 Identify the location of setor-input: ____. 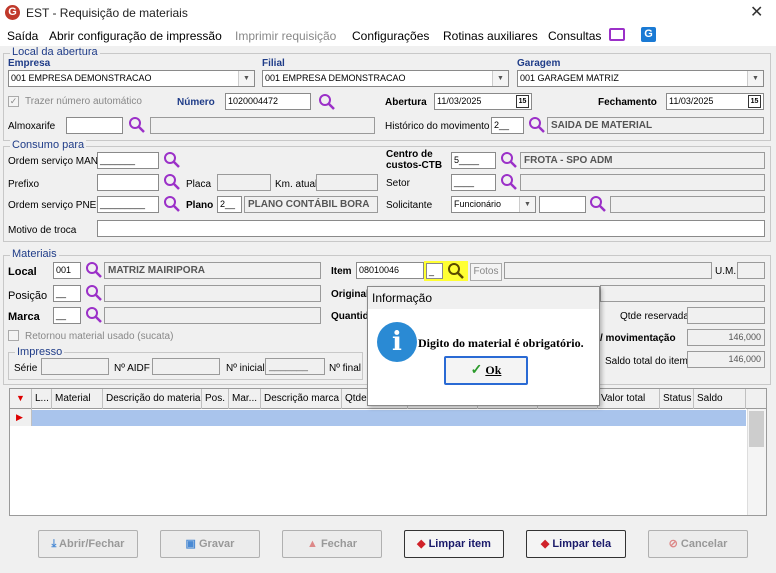
(473, 182).